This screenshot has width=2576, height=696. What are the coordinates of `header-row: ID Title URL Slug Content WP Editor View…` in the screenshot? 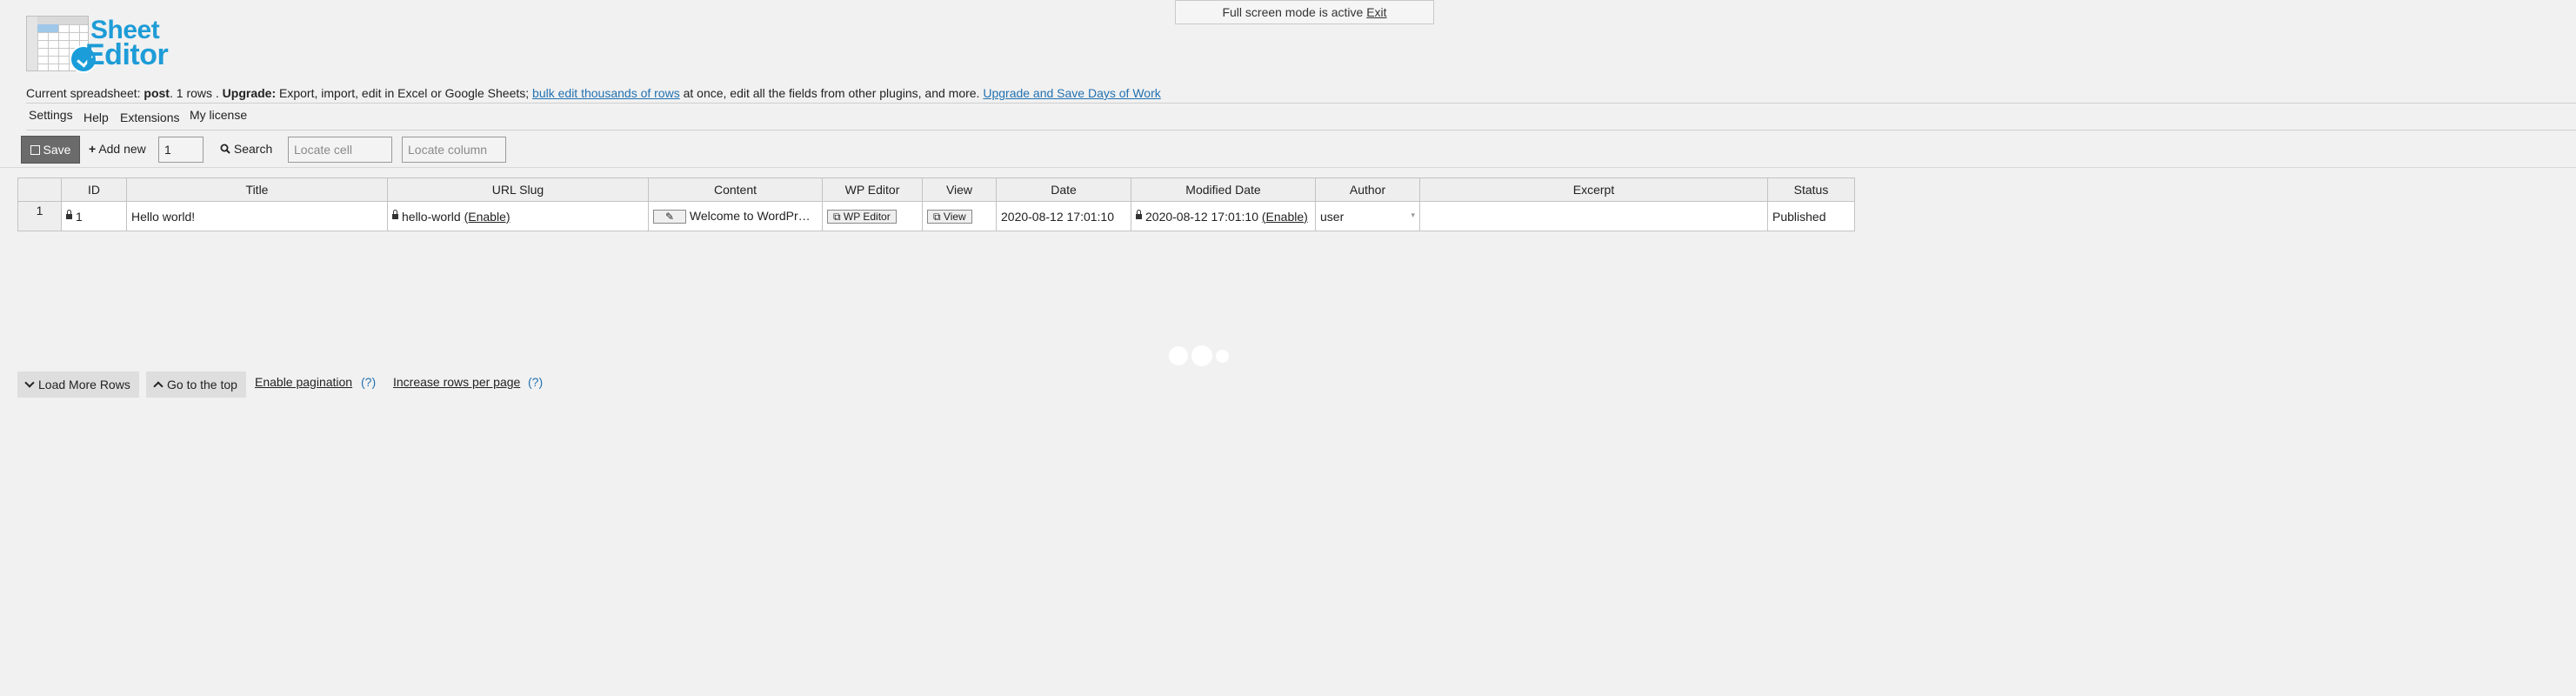 It's located at (936, 189).